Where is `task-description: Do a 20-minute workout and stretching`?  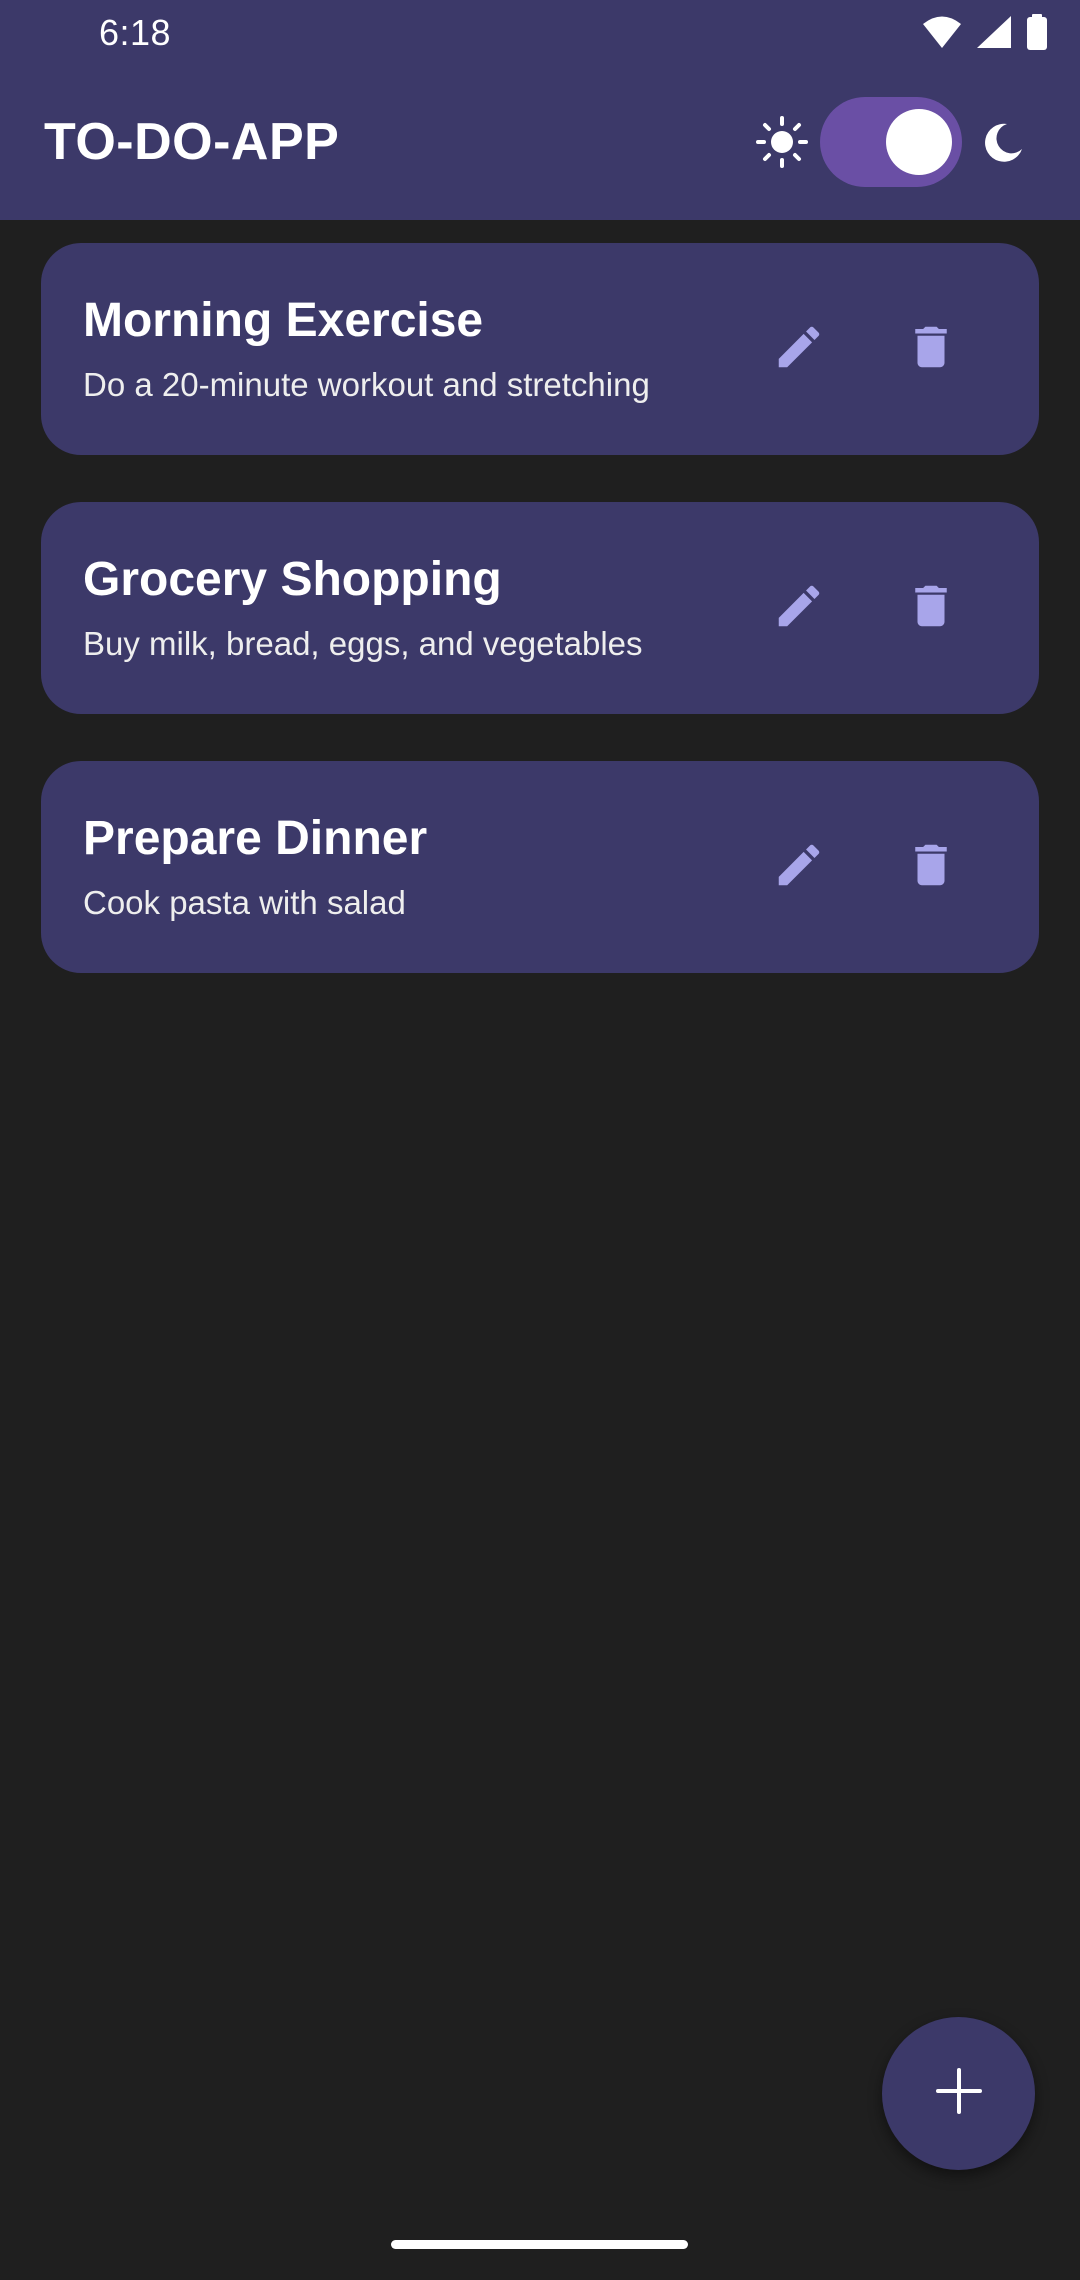 task-description: Do a 20-minute workout and stretching is located at coordinates (366, 384).